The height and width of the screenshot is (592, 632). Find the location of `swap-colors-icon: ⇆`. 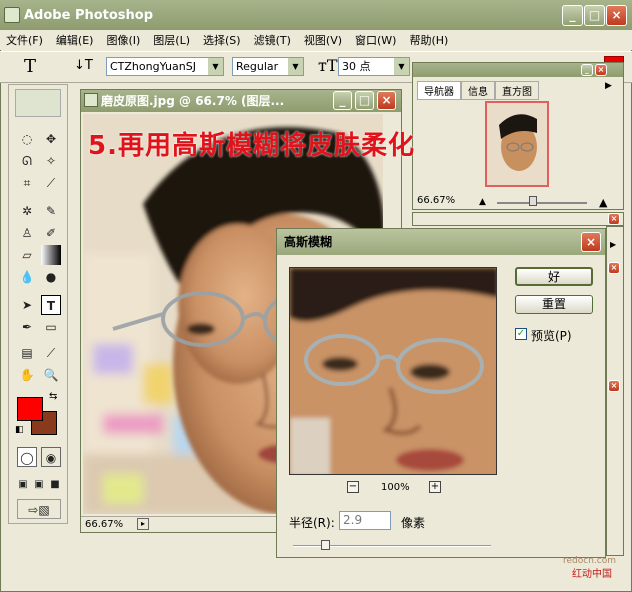

swap-colors-icon: ⇆ is located at coordinates (53, 396).